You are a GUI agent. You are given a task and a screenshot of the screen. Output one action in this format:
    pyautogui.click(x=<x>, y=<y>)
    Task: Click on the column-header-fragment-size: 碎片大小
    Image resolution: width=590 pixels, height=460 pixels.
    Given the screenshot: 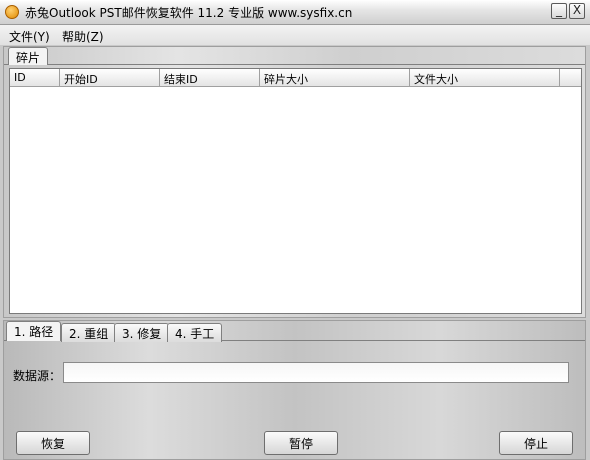 What is the action you would take?
    pyautogui.click(x=335, y=77)
    